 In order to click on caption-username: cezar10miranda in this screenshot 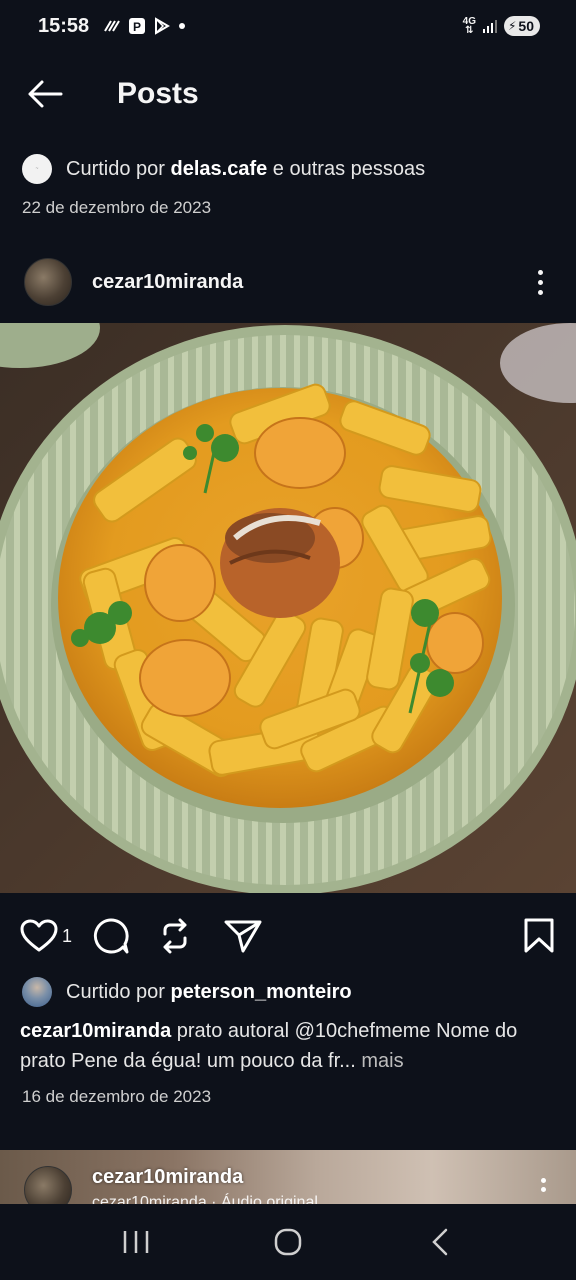, I will do `click(95, 1031)`.